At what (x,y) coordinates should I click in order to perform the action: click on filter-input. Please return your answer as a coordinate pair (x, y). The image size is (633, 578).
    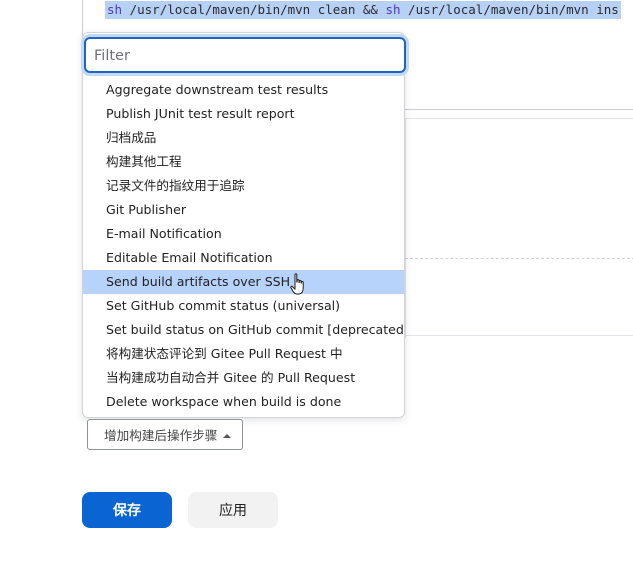
    Looking at the image, I should click on (244, 56).